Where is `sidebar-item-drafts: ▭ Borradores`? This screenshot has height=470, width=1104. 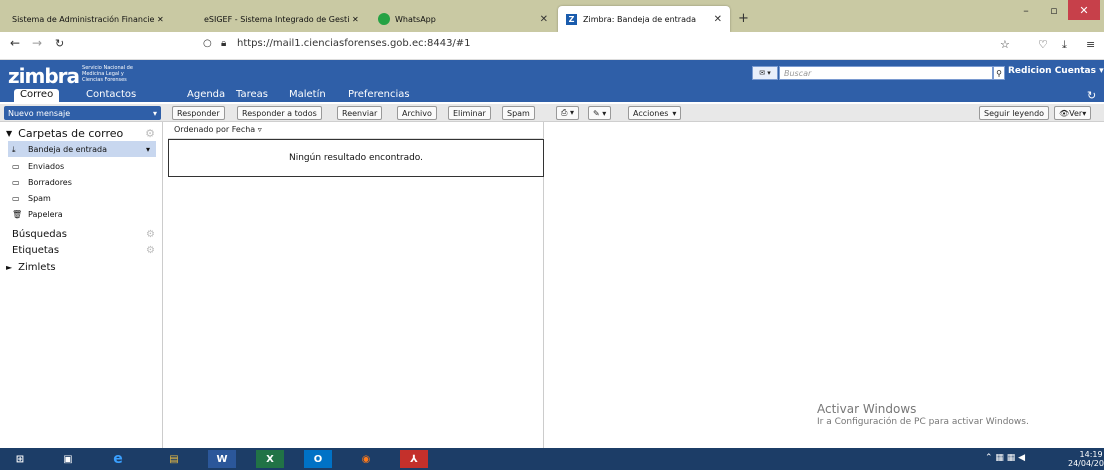
sidebar-item-drafts: ▭ Borradores is located at coordinates (81, 182).